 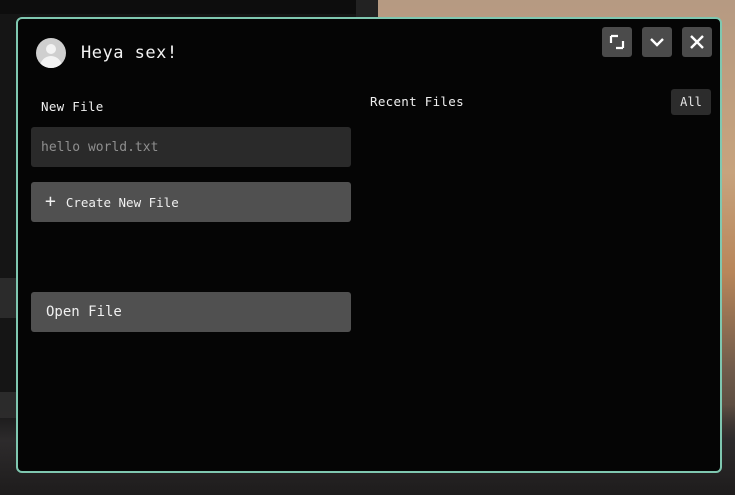 I want to click on recent-files-label: Recent Files, so click(x=417, y=101).